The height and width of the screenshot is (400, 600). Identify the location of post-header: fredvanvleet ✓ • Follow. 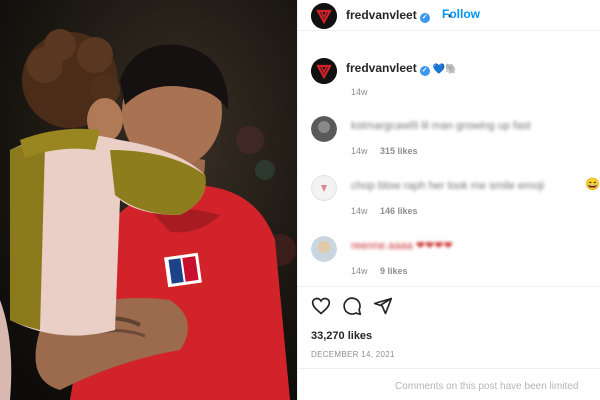
(449, 15).